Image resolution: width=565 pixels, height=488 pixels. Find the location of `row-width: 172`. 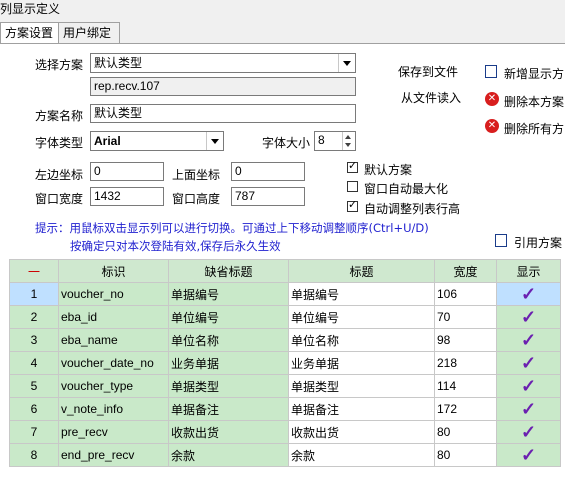

row-width: 172 is located at coordinates (465, 409).